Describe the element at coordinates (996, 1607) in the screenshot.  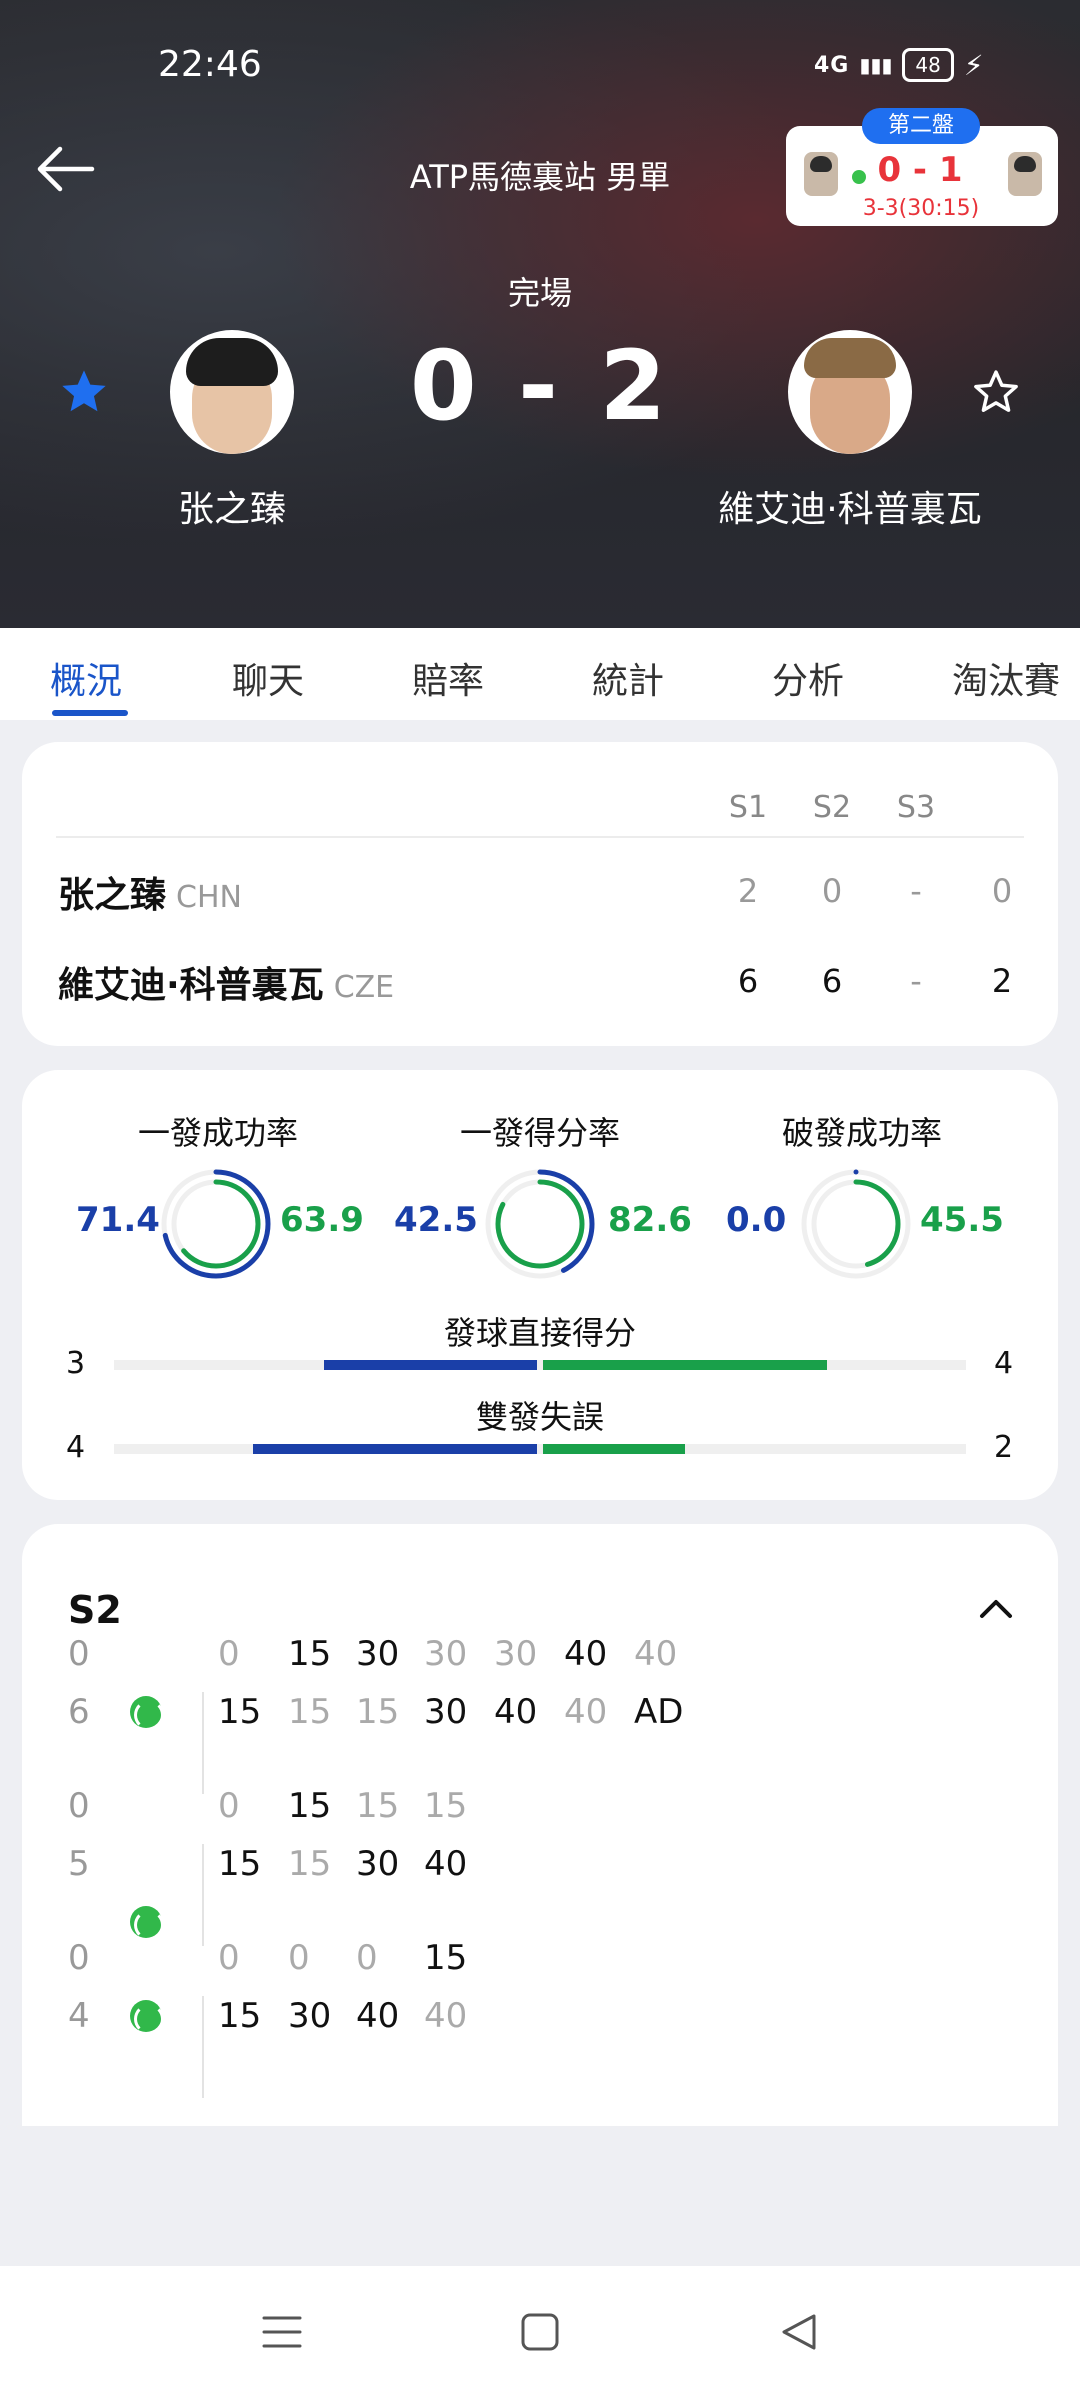
I see `chevron-up-icon` at that location.